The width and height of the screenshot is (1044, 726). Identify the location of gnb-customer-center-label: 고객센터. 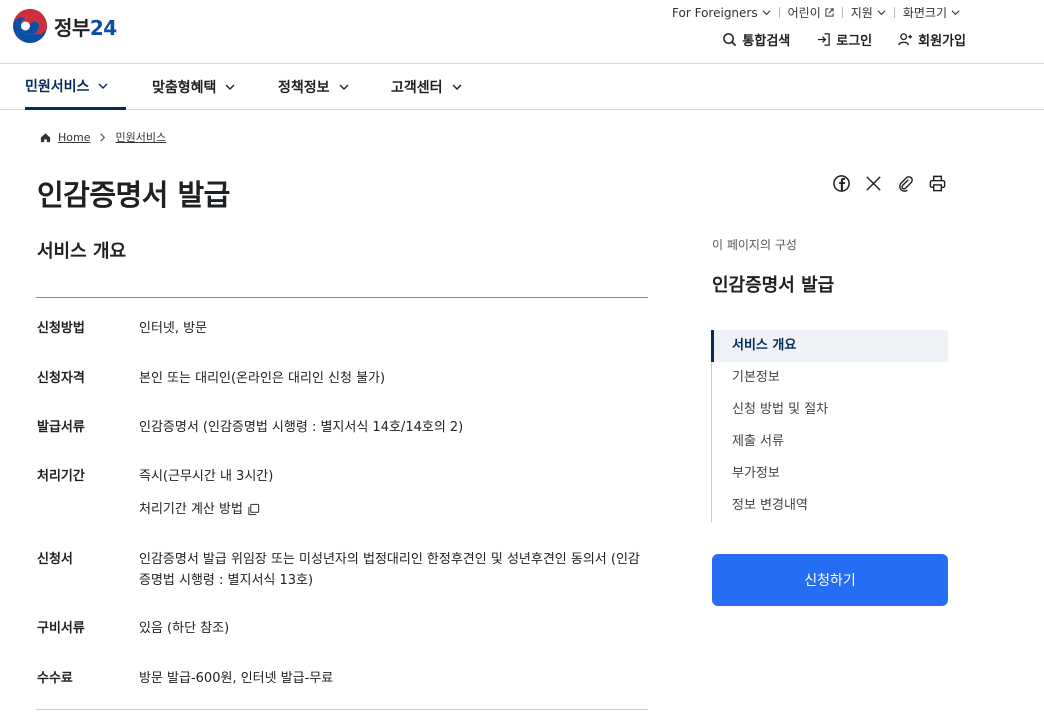
(417, 88).